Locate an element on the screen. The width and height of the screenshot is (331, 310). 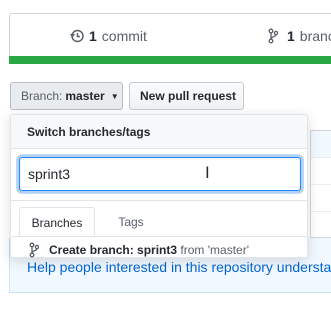
new-pull-request-button: New pull request is located at coordinates (186, 96).